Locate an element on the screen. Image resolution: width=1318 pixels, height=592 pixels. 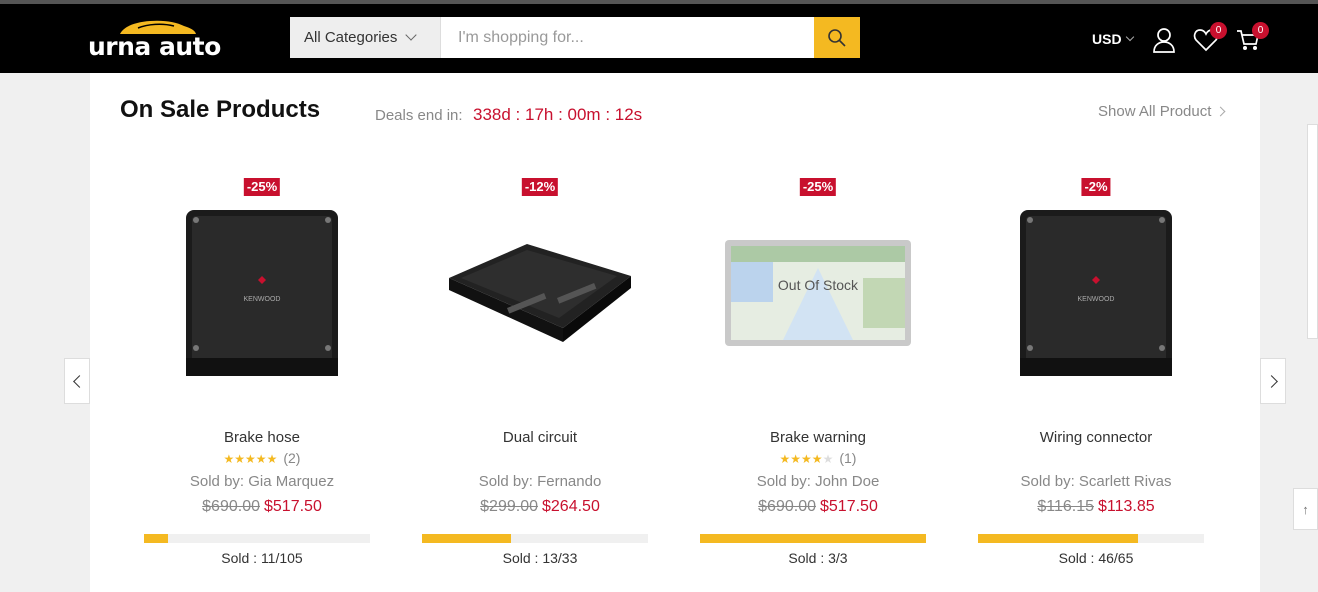
seller-name: Sold by: John Doe is located at coordinates (818, 481).